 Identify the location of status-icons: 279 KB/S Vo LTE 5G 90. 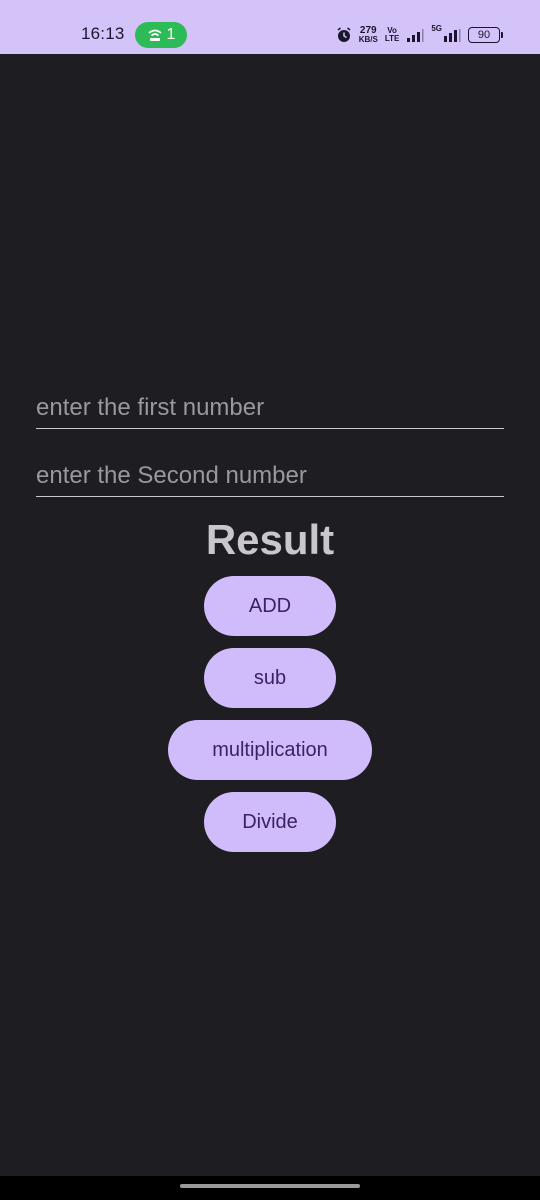
(419, 35).